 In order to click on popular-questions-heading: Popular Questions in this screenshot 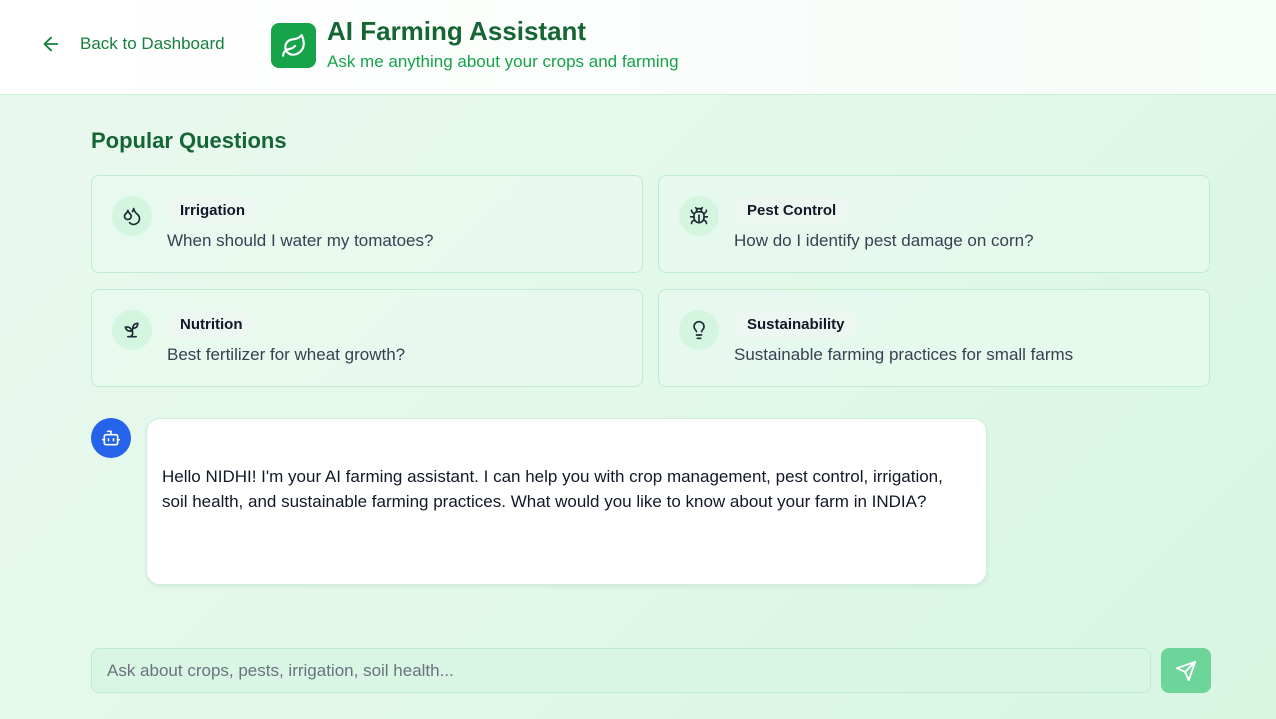, I will do `click(189, 140)`.